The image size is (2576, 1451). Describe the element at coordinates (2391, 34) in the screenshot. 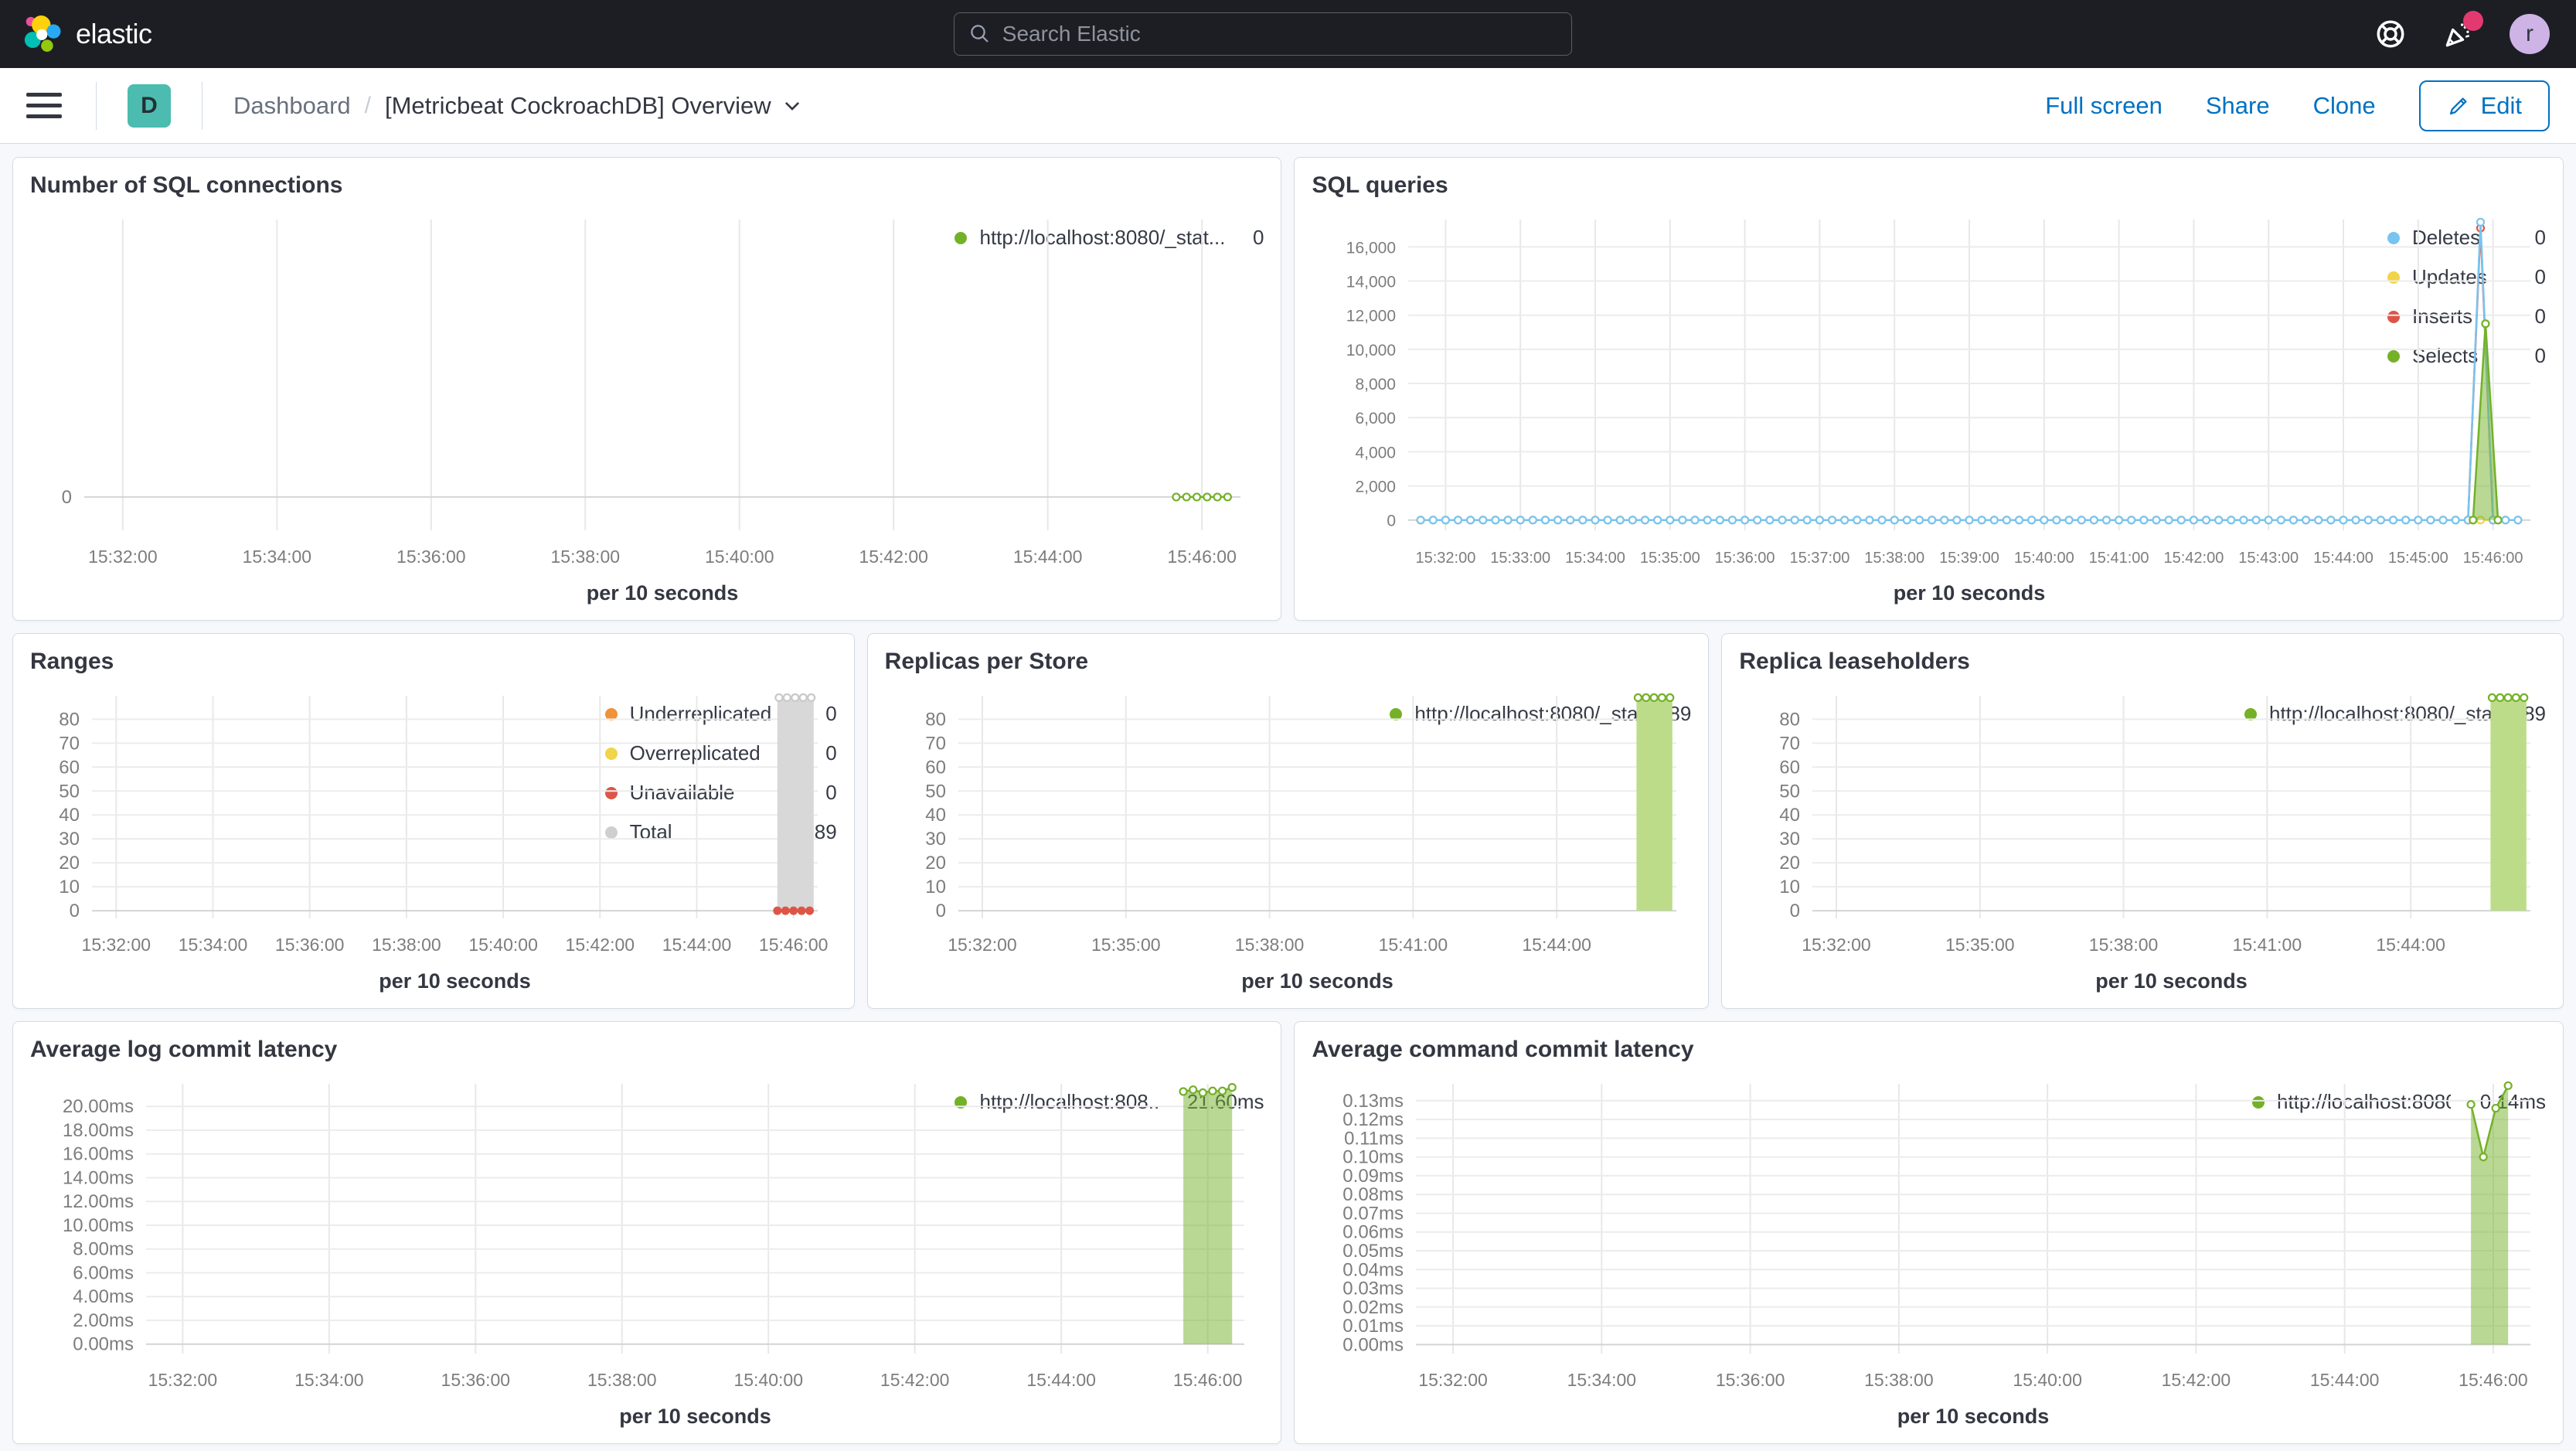

I see `help-icon` at that location.